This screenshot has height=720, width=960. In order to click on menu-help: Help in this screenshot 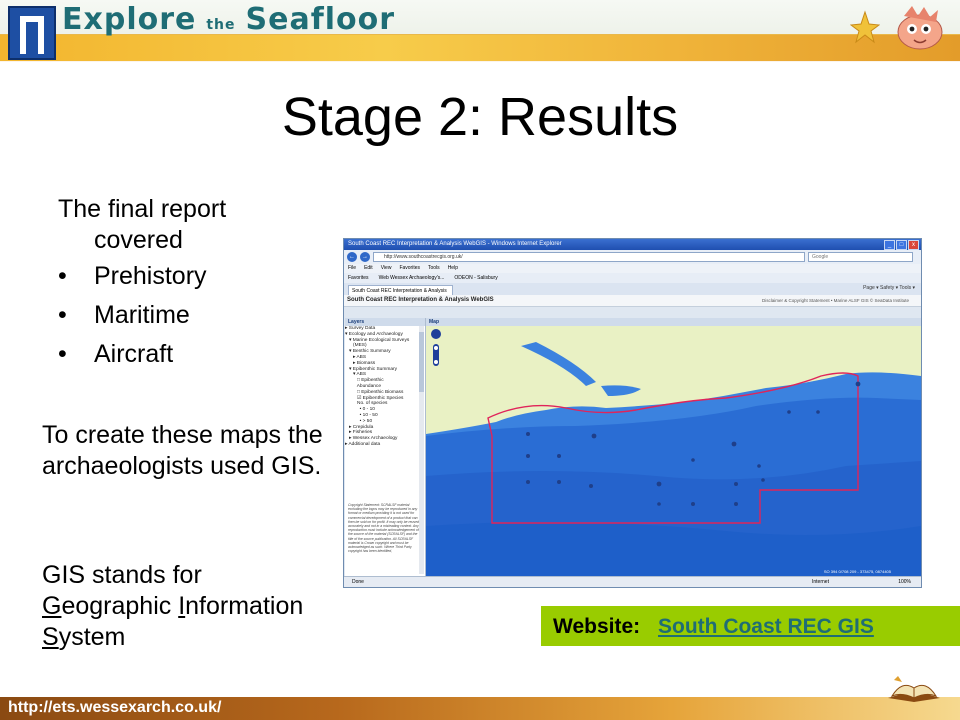, I will do `click(453, 268)`.